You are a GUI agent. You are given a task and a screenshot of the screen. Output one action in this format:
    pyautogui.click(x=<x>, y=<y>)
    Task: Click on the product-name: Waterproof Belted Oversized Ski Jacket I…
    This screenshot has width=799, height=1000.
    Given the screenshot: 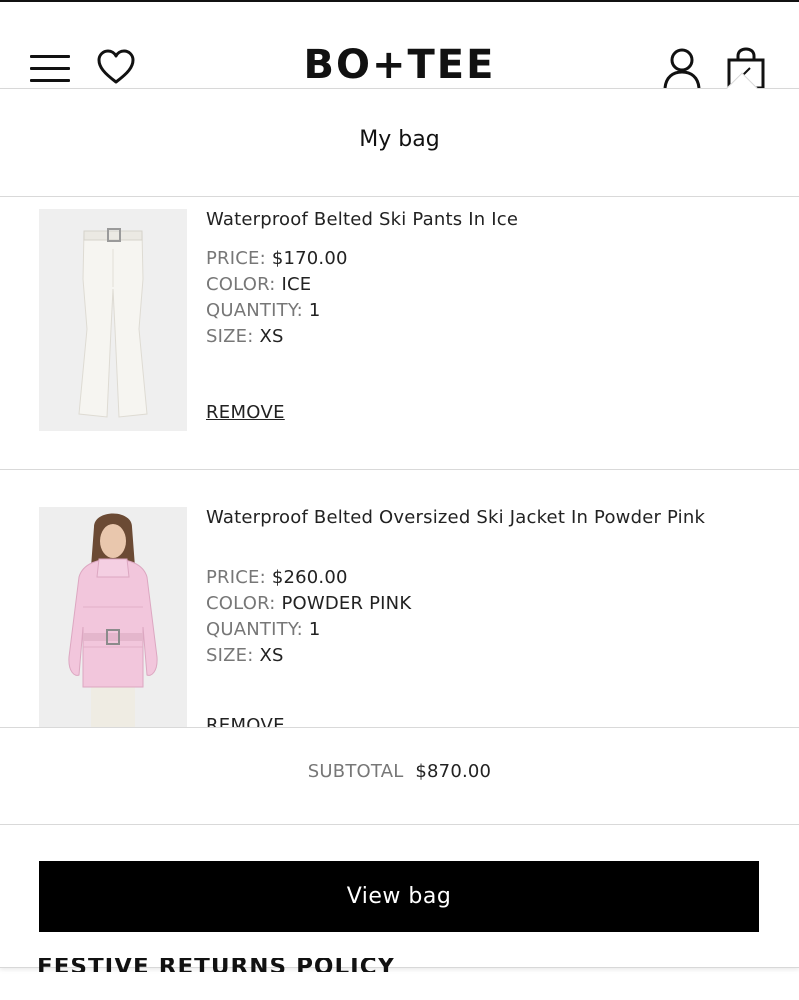 What is the action you would take?
    pyautogui.click(x=486, y=517)
    